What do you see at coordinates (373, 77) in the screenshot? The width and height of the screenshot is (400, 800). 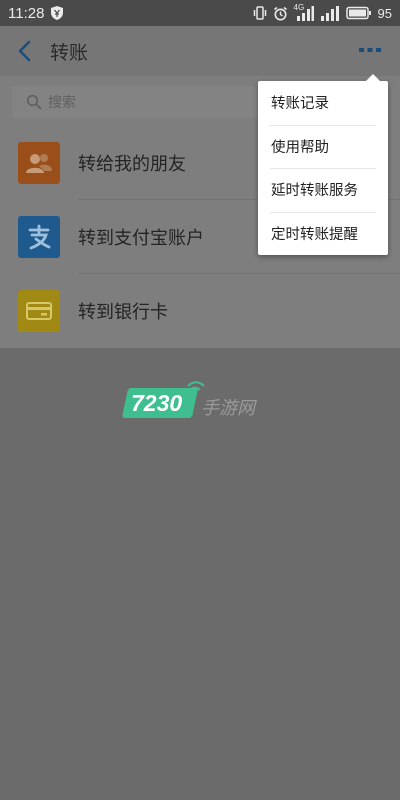 I see `menu-arrow` at bounding box center [373, 77].